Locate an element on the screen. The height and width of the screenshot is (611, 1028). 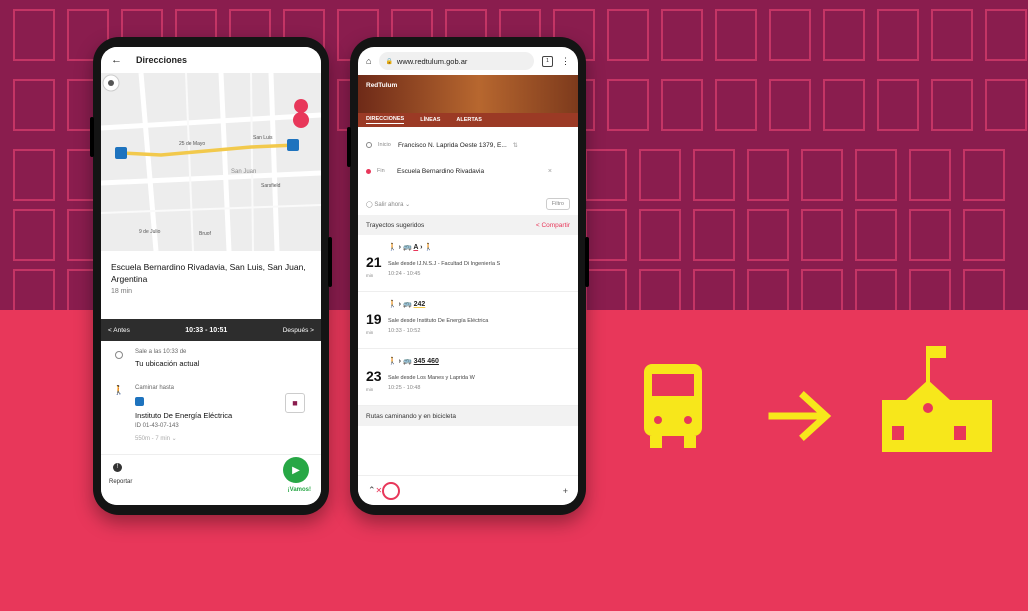
trip-minutes: 21 is located at coordinates (374, 262).